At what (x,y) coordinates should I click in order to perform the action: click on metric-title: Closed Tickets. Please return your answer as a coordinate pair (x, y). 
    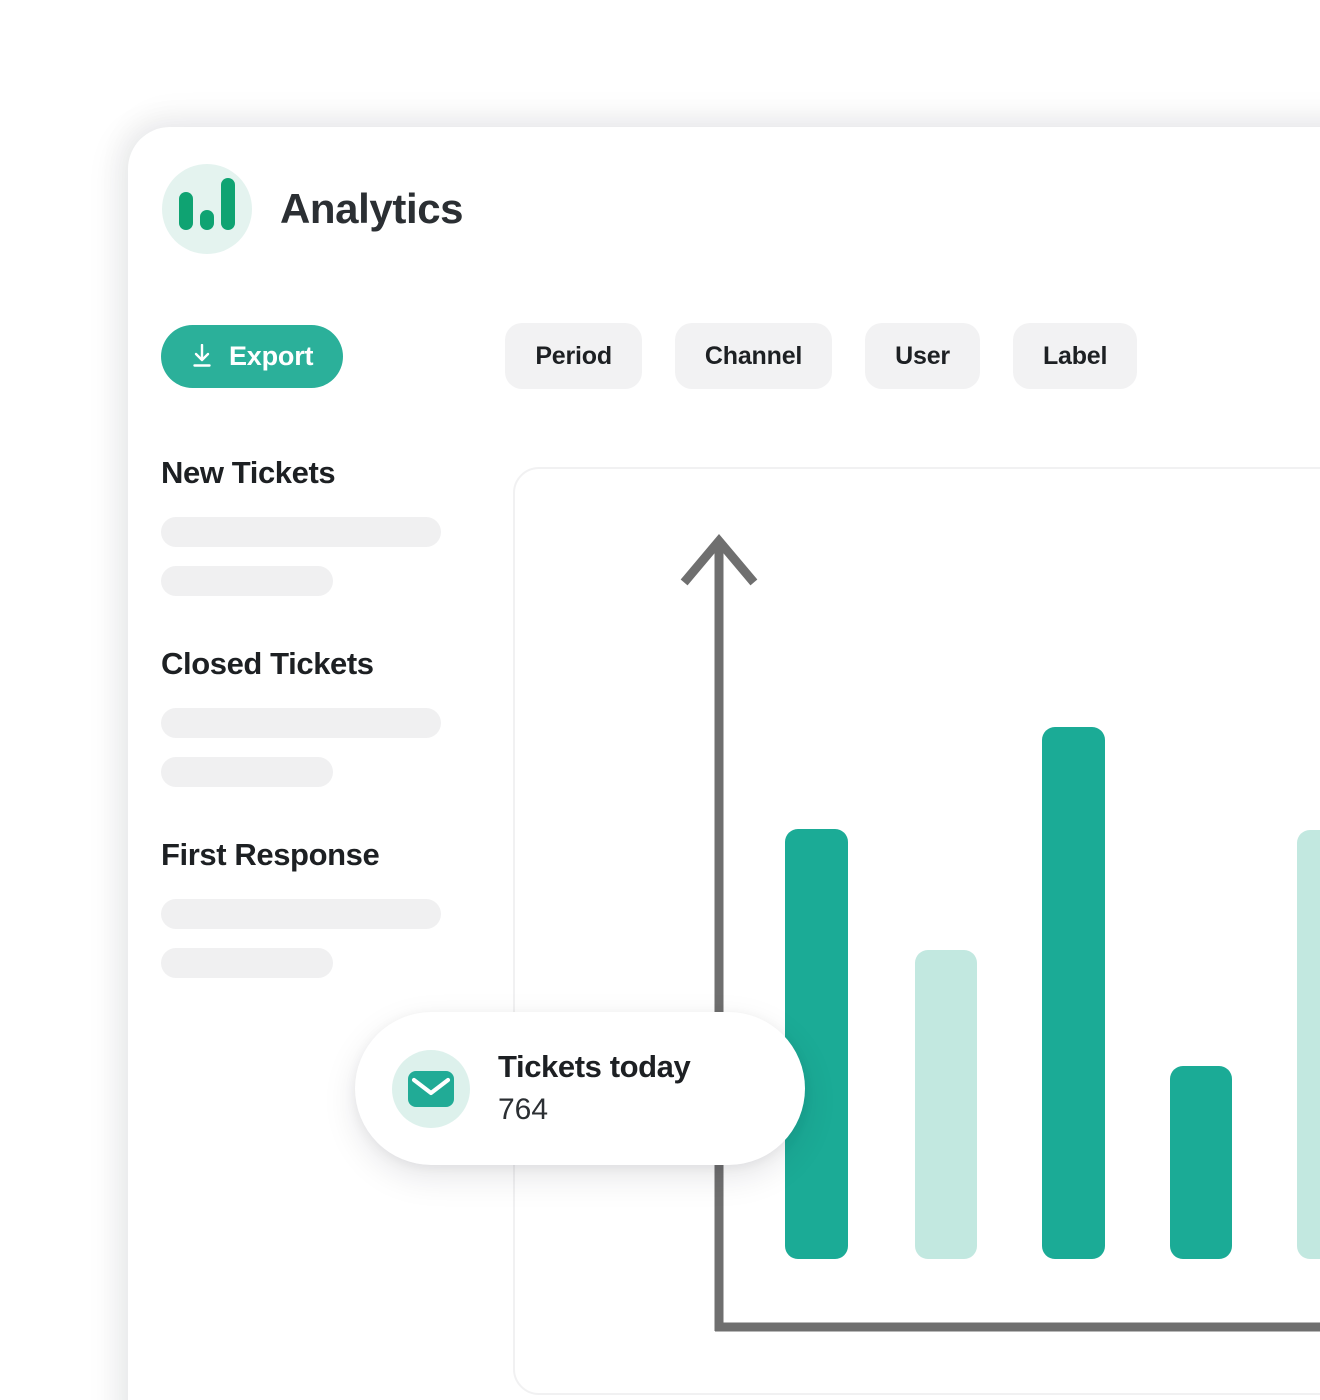
    Looking at the image, I should click on (267, 663).